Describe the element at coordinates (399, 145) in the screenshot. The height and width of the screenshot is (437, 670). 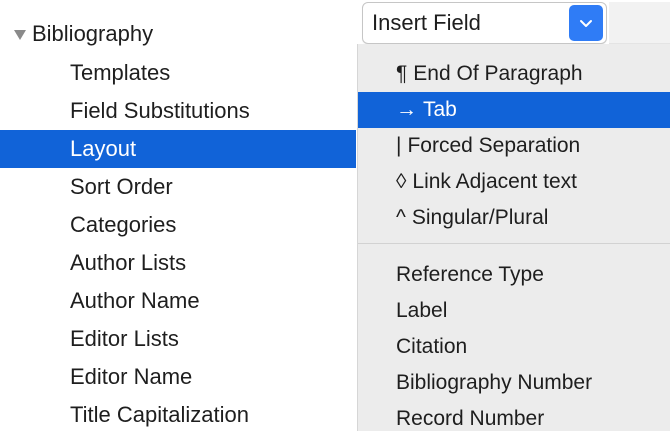
I see `vertical-bar-icon: |` at that location.